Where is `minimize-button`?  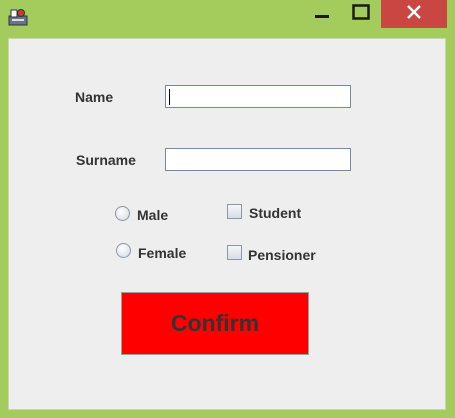
minimize-button is located at coordinates (322, 14).